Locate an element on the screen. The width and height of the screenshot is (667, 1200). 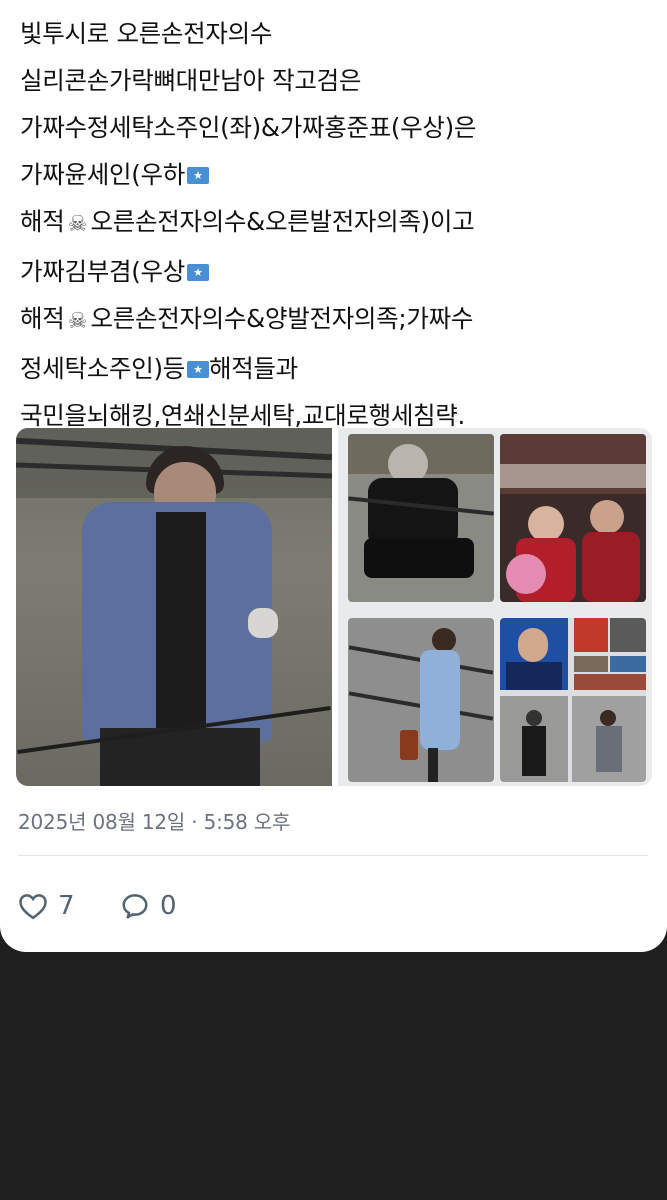
post-line: 빛투시로 오른손전자의수 is located at coordinates (146, 33).